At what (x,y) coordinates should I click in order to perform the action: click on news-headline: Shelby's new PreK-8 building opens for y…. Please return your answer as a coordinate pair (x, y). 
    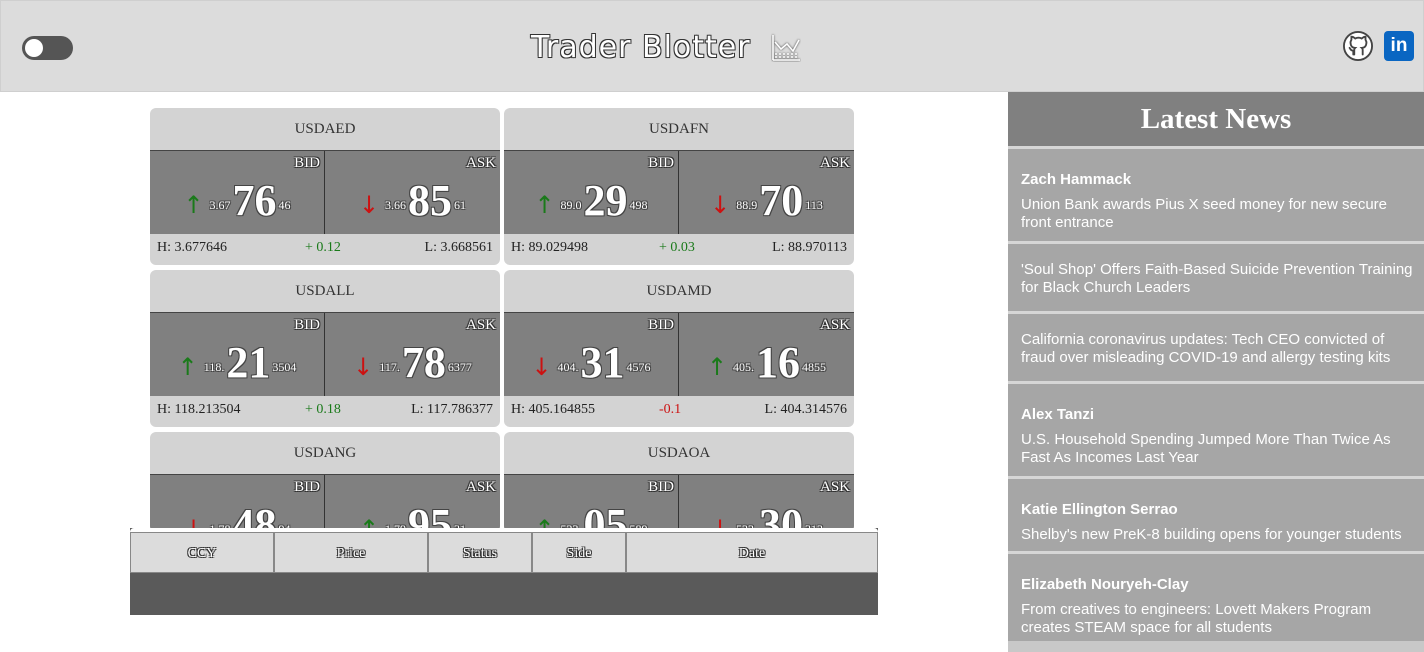
    Looking at the image, I should click on (1211, 534).